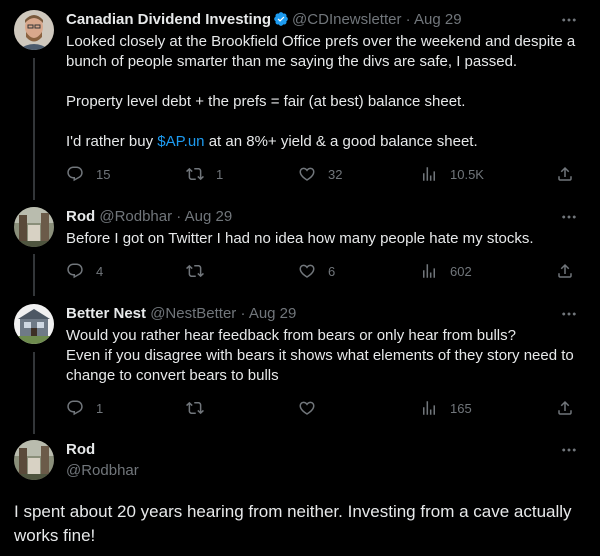 This screenshot has height=556, width=600. Describe the element at coordinates (335, 174) in the screenshot. I see `like-count: 32` at that location.